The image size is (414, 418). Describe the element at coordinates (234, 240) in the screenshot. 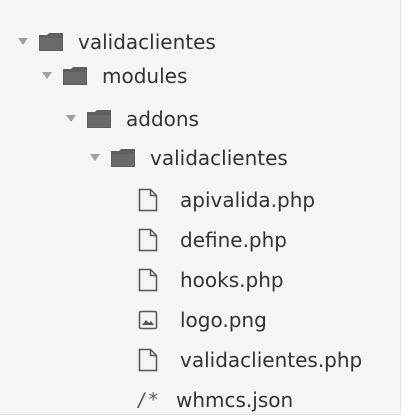

I see `file-label: define.php` at that location.